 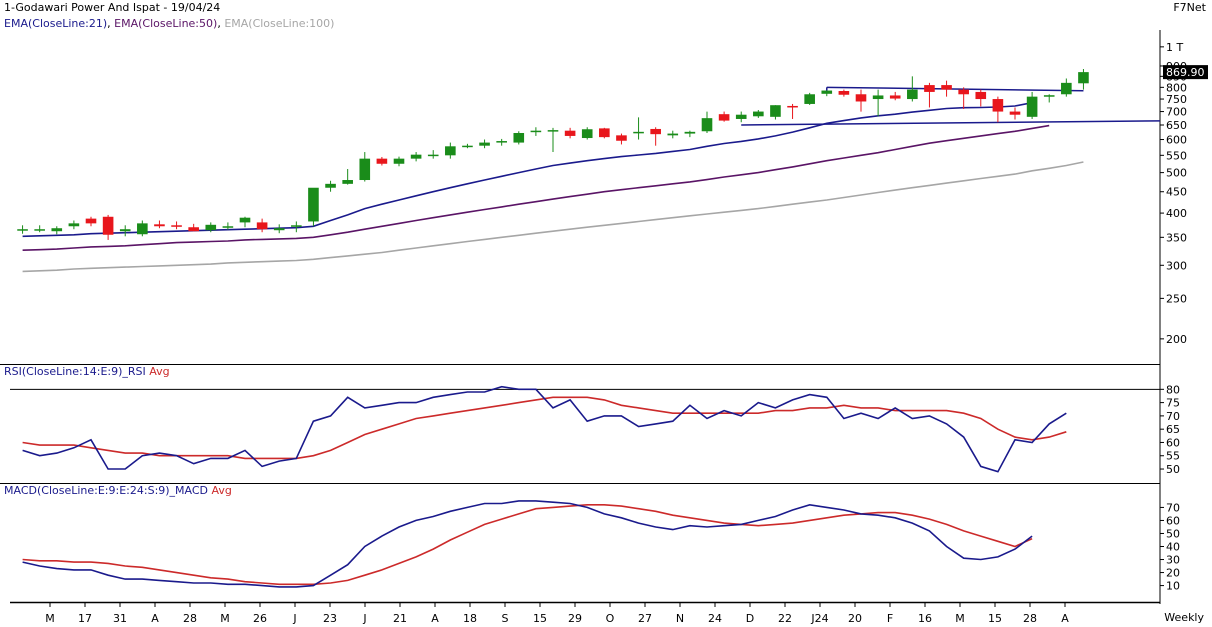 What do you see at coordinates (120, 618) in the screenshot?
I see `xtick-label-2: 31` at bounding box center [120, 618].